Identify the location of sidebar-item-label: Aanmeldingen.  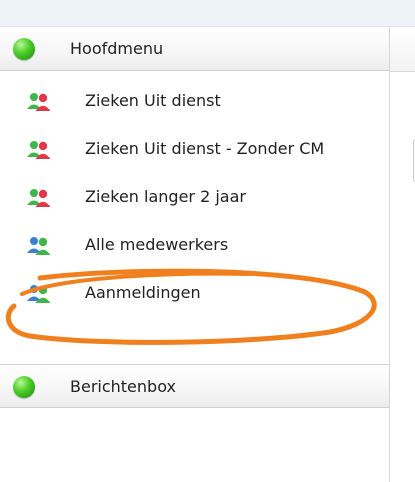
(143, 292).